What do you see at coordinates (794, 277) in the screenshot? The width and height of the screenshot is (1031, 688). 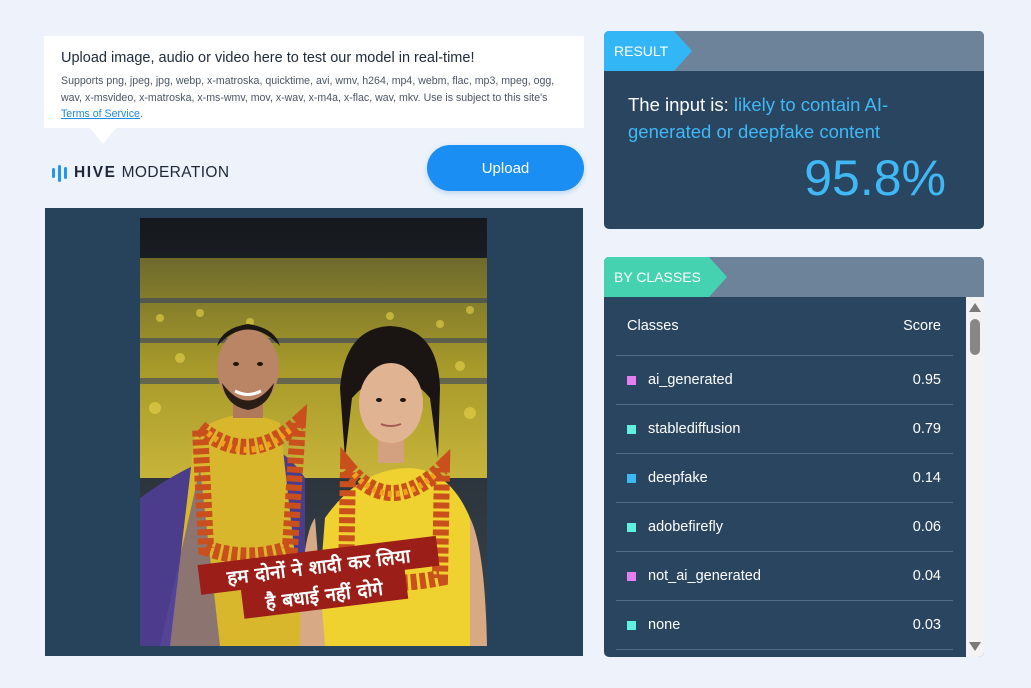 I see `classes-panel-header: BY CLASSES` at bounding box center [794, 277].